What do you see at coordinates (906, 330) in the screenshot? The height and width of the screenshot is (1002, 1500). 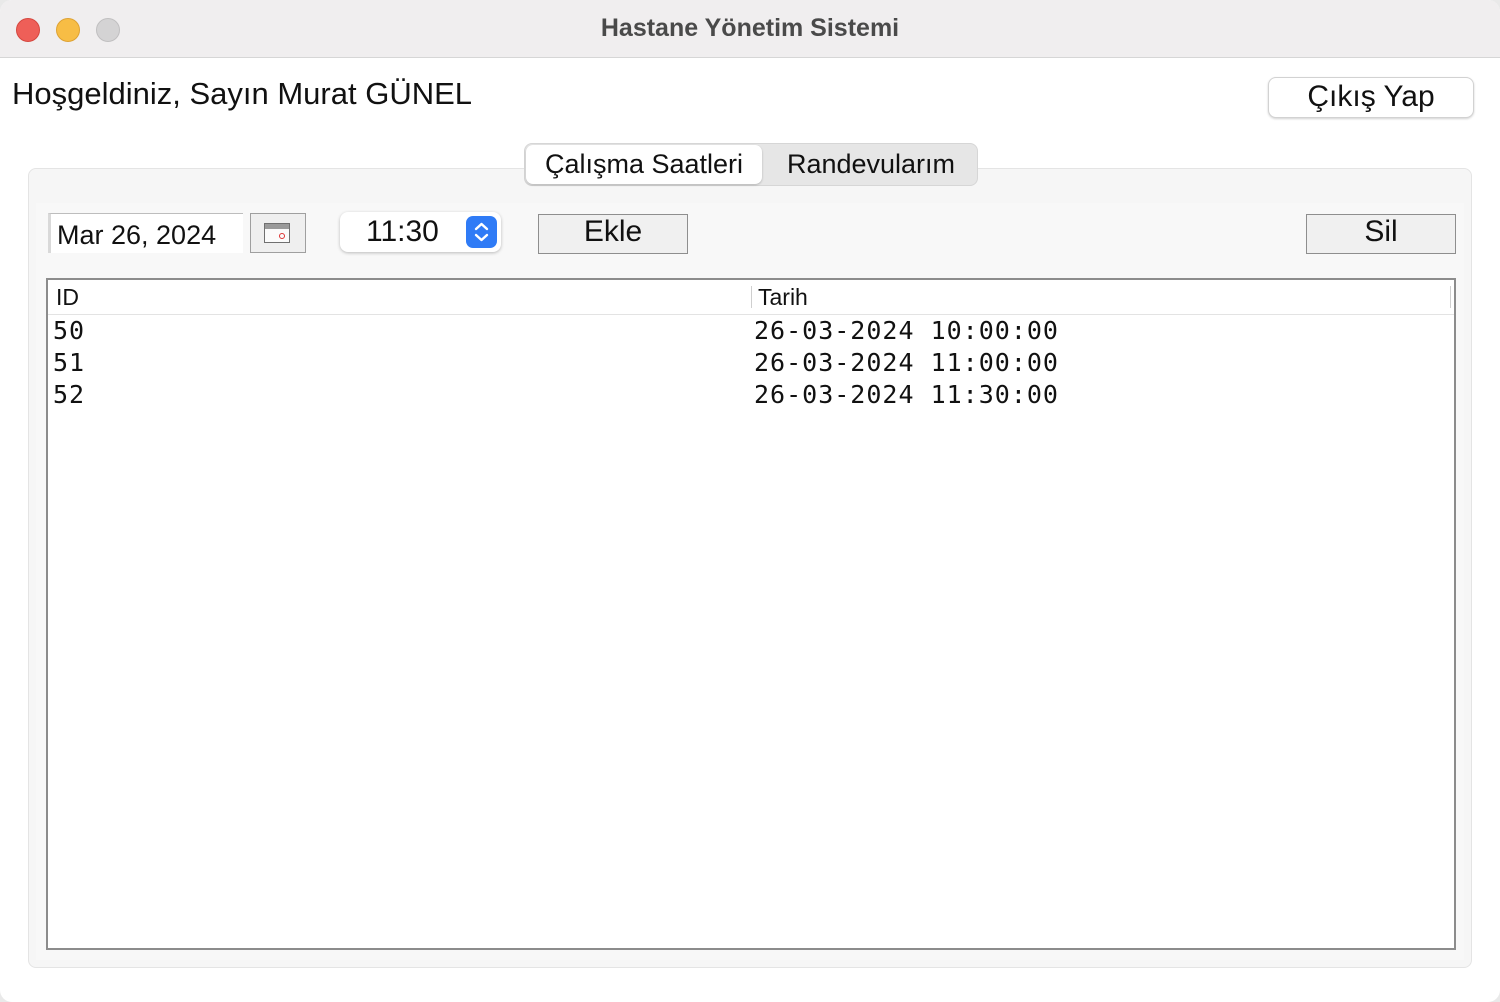 I see `cell-tarih: 26-03-2024 10:00:00` at bounding box center [906, 330].